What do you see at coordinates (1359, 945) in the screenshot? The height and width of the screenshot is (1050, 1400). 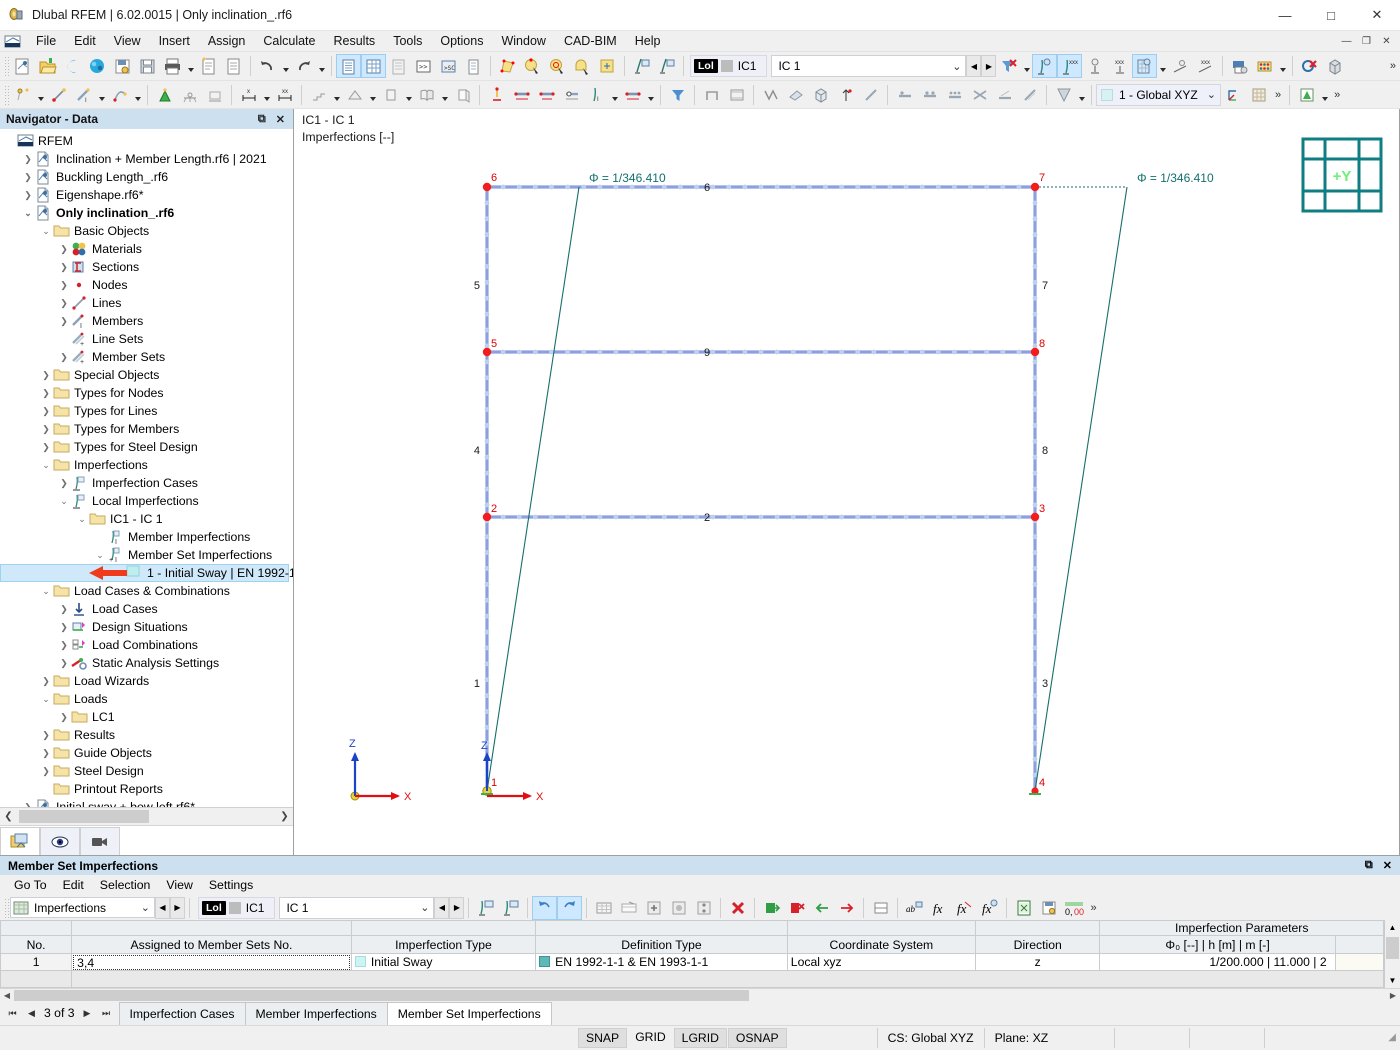 I see `col-blank` at bounding box center [1359, 945].